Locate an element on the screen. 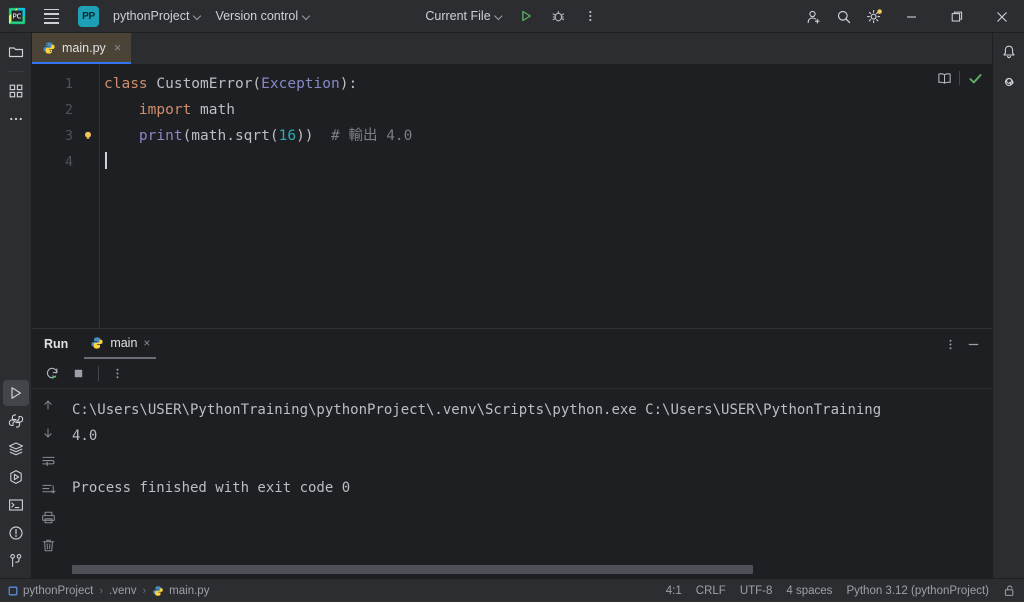 Image resolution: width=1024 pixels, height=602 pixels. code-line-1: class CustomError(Exception): is located at coordinates (548, 84).